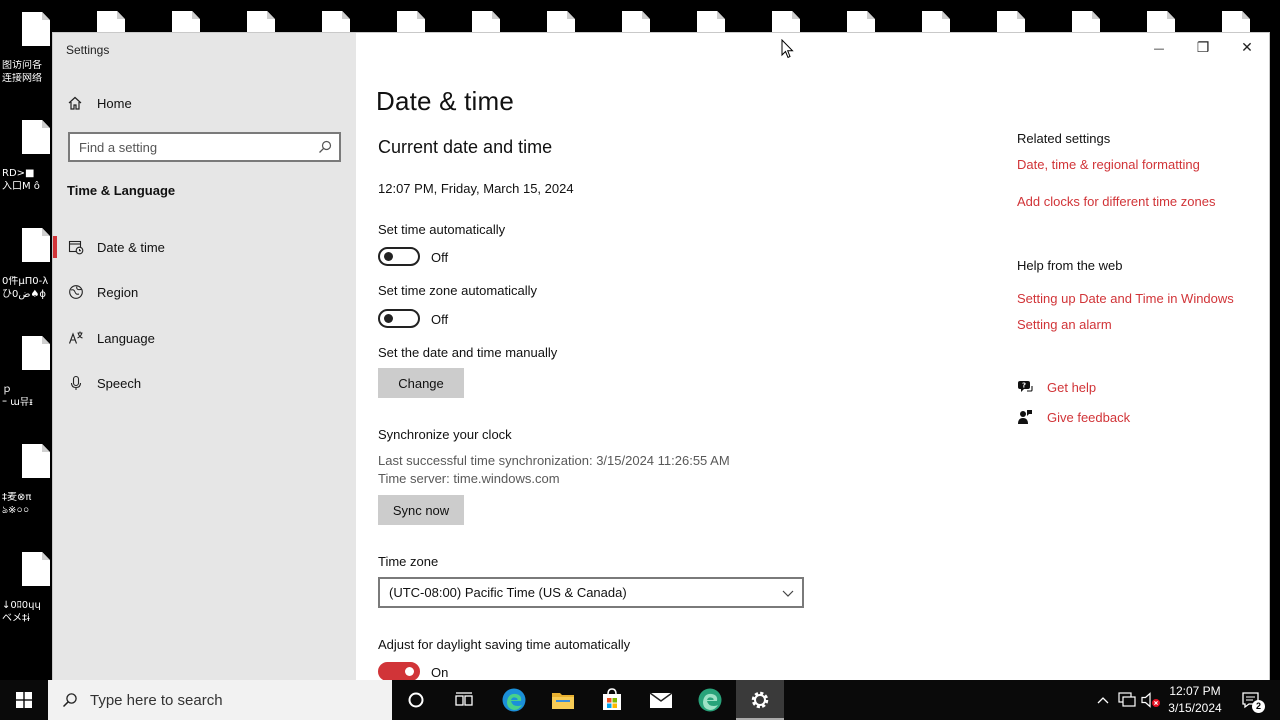 The height and width of the screenshot is (720, 1280). What do you see at coordinates (204, 383) in the screenshot?
I see `sidebar-item-speech: Speech` at bounding box center [204, 383].